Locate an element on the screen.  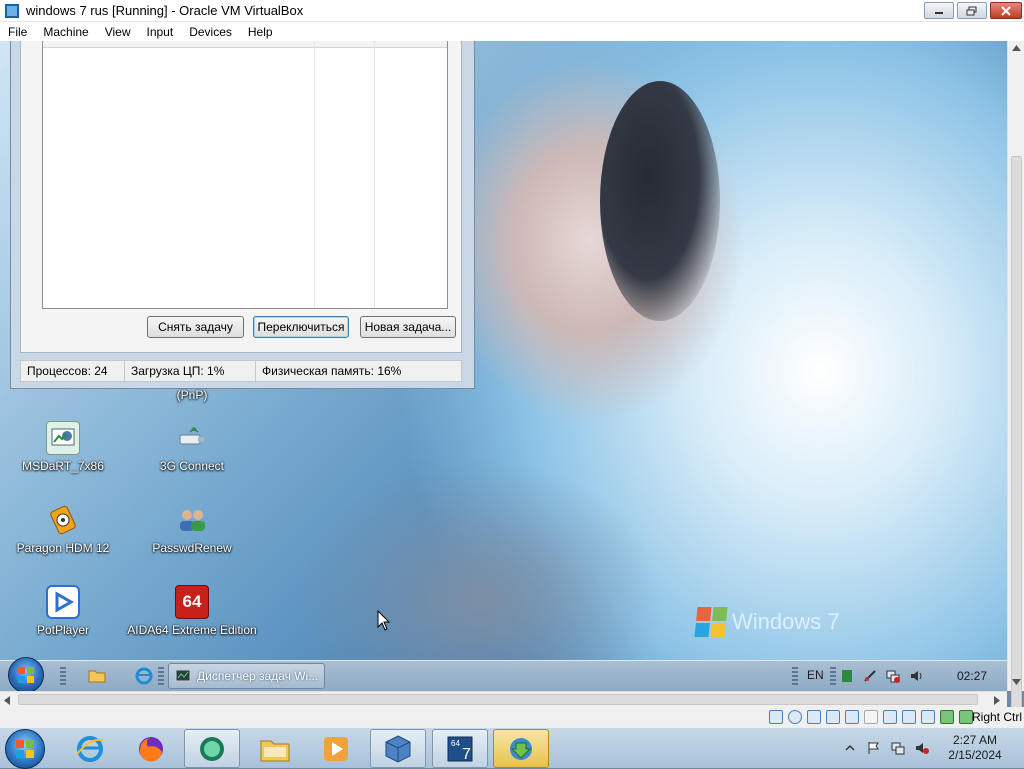
svg-text: 64 is located at coordinates (455, 743).